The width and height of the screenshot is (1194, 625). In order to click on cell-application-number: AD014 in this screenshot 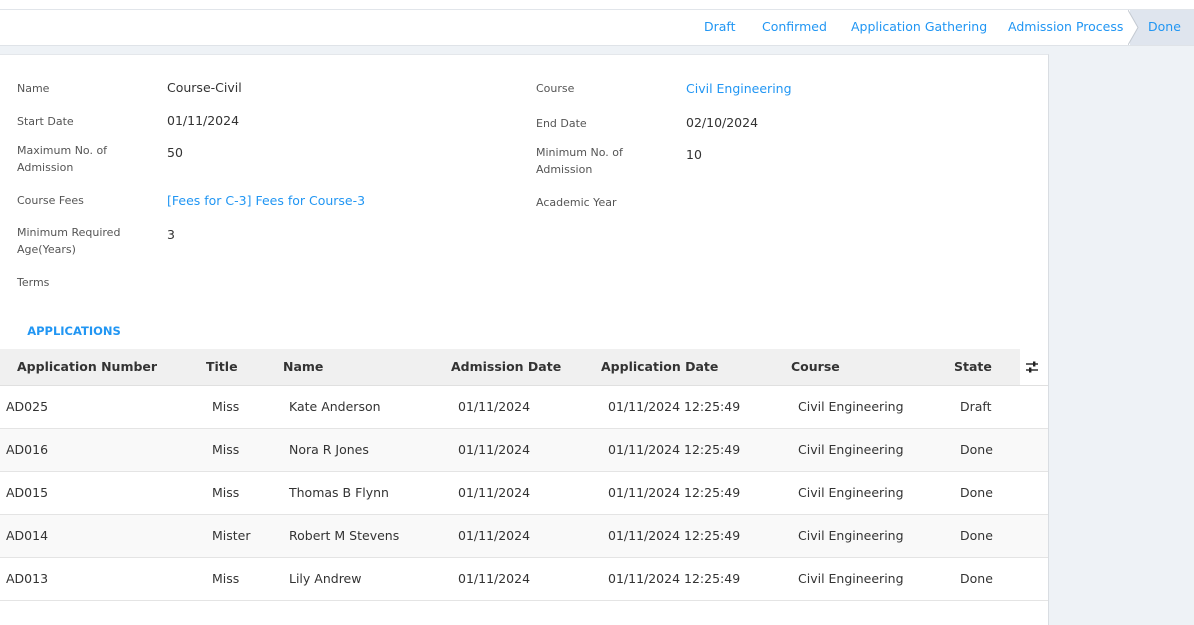, I will do `click(27, 535)`.